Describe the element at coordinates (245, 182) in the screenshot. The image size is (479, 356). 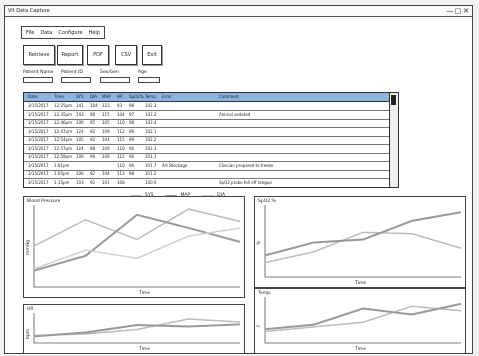
I see `cell-comment: SpO2 probe fell off tongue` at that location.